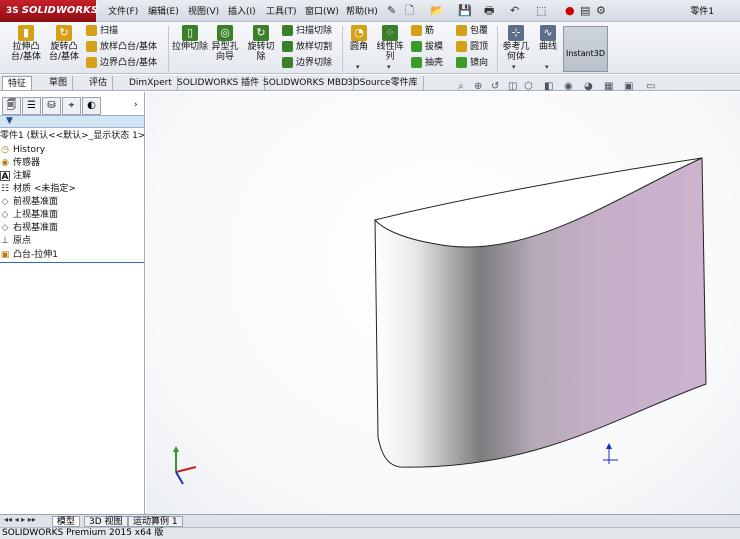 The width and height of the screenshot is (740, 539). What do you see at coordinates (225, 33) in the screenshot?
I see `hole-wizard-icon: ◎` at bounding box center [225, 33].